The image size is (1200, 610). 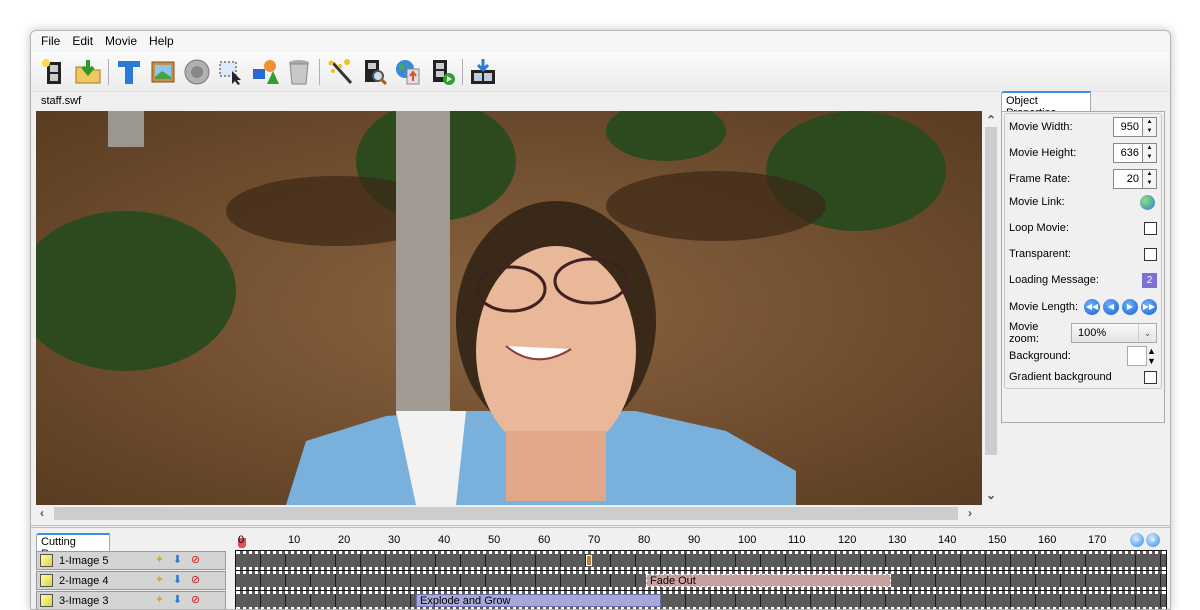 I want to click on new-movie-icon, so click(x=51, y=71).